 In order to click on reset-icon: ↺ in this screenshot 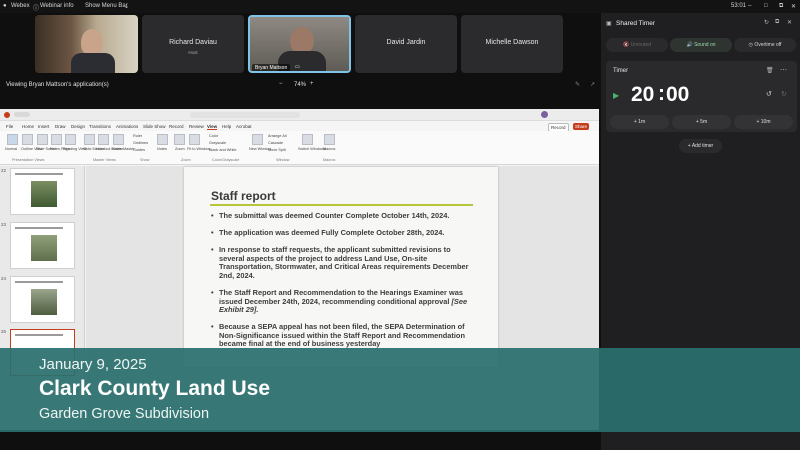, I will do `click(769, 94)`.